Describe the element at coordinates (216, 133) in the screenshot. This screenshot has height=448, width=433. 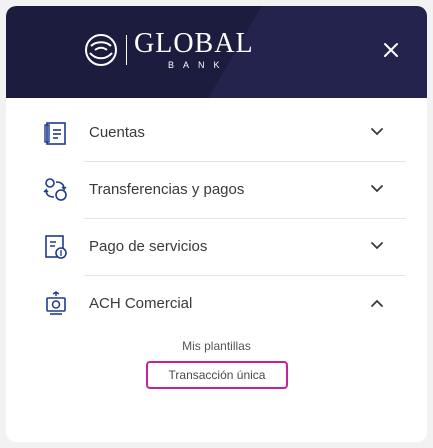
I see `menu-item-cuentas: Cuentas` at that location.